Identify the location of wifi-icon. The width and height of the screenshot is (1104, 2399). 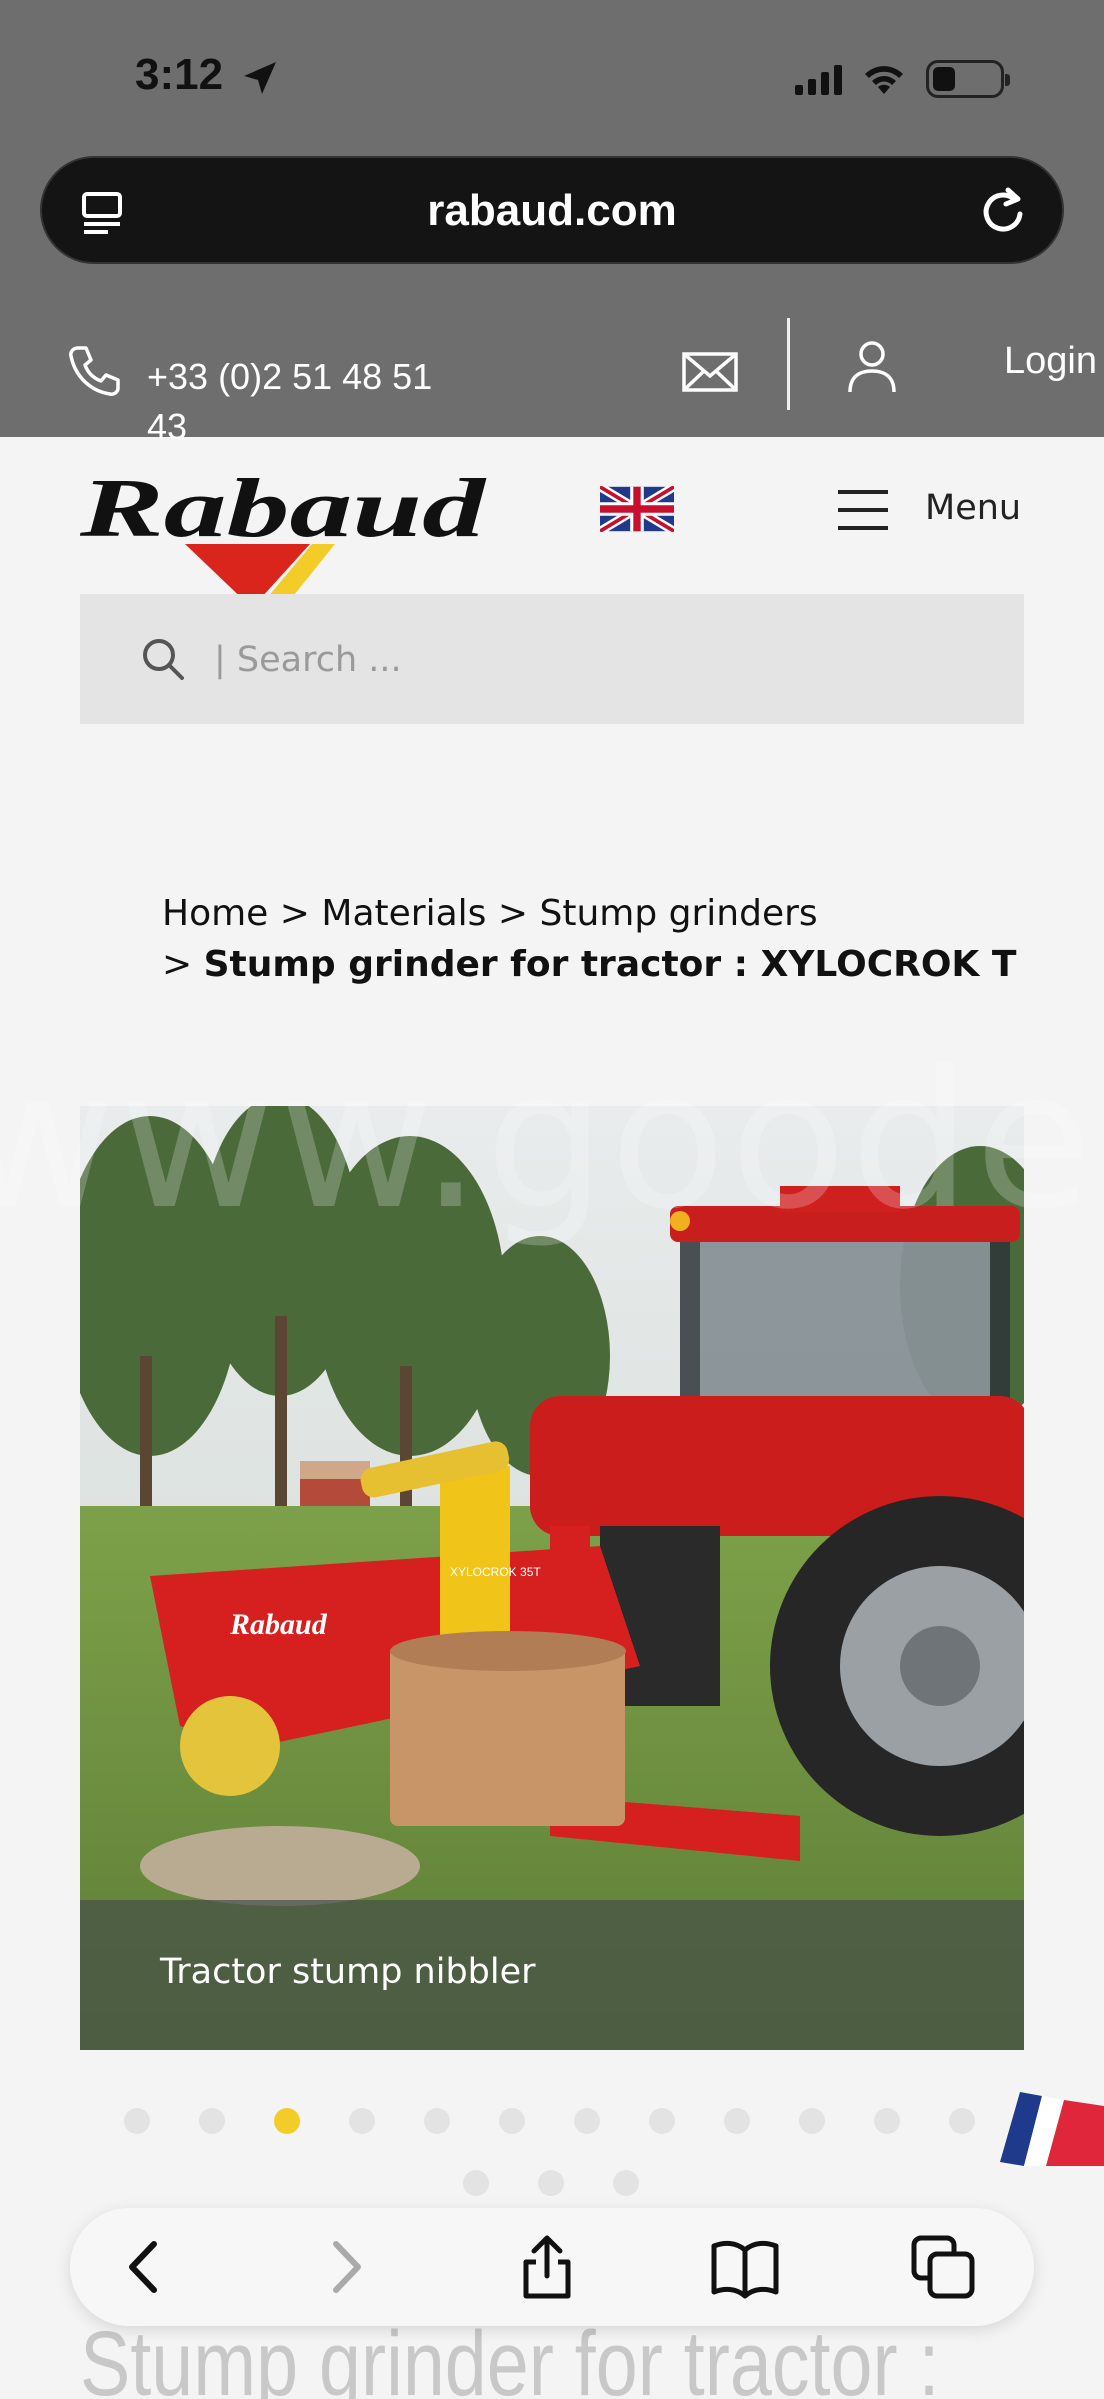
(884, 80).